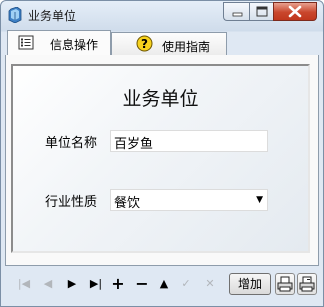  What do you see at coordinates (189, 141) in the screenshot?
I see `unit-name-input: 百岁鱼` at bounding box center [189, 141].